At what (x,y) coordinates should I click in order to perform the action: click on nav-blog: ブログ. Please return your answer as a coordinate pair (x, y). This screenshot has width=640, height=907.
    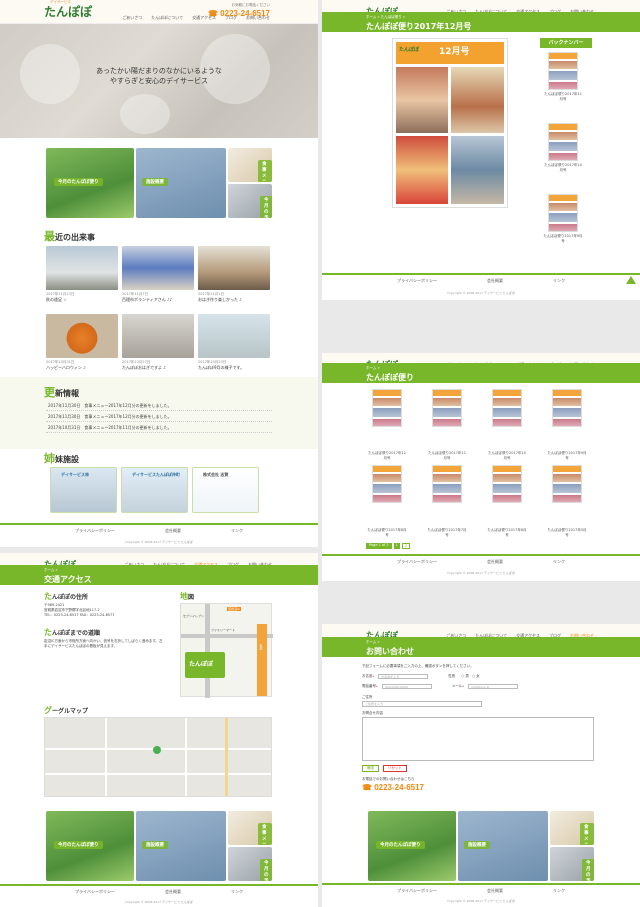
    Looking at the image, I should click on (231, 18).